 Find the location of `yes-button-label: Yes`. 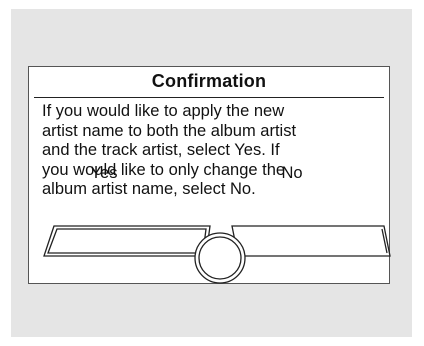

yes-button-label: Yes is located at coordinates (104, 173).